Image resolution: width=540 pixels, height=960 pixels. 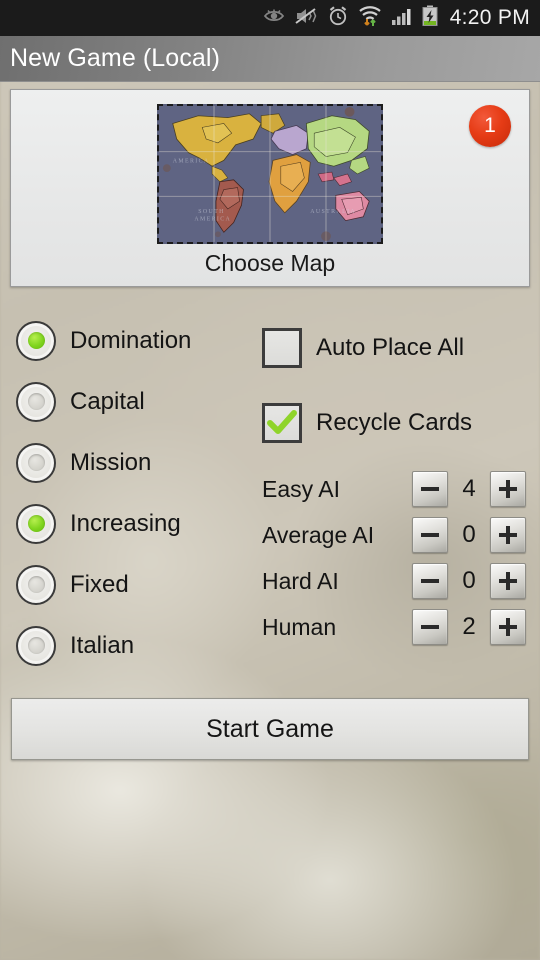 I want to click on counter-value-average-ai: 0, so click(x=469, y=534).